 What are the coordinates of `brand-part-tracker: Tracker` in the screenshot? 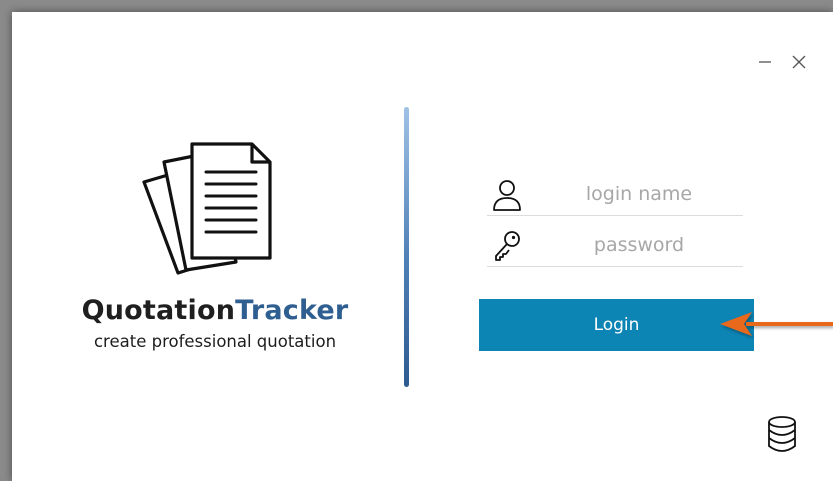 It's located at (292, 310).